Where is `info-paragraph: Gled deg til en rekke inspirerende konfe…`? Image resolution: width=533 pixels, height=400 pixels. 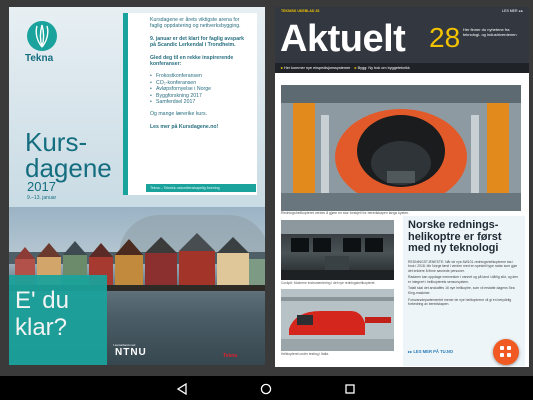 info-paragraph: Gled deg til en rekke inspirerende konfe… is located at coordinates (192, 61).